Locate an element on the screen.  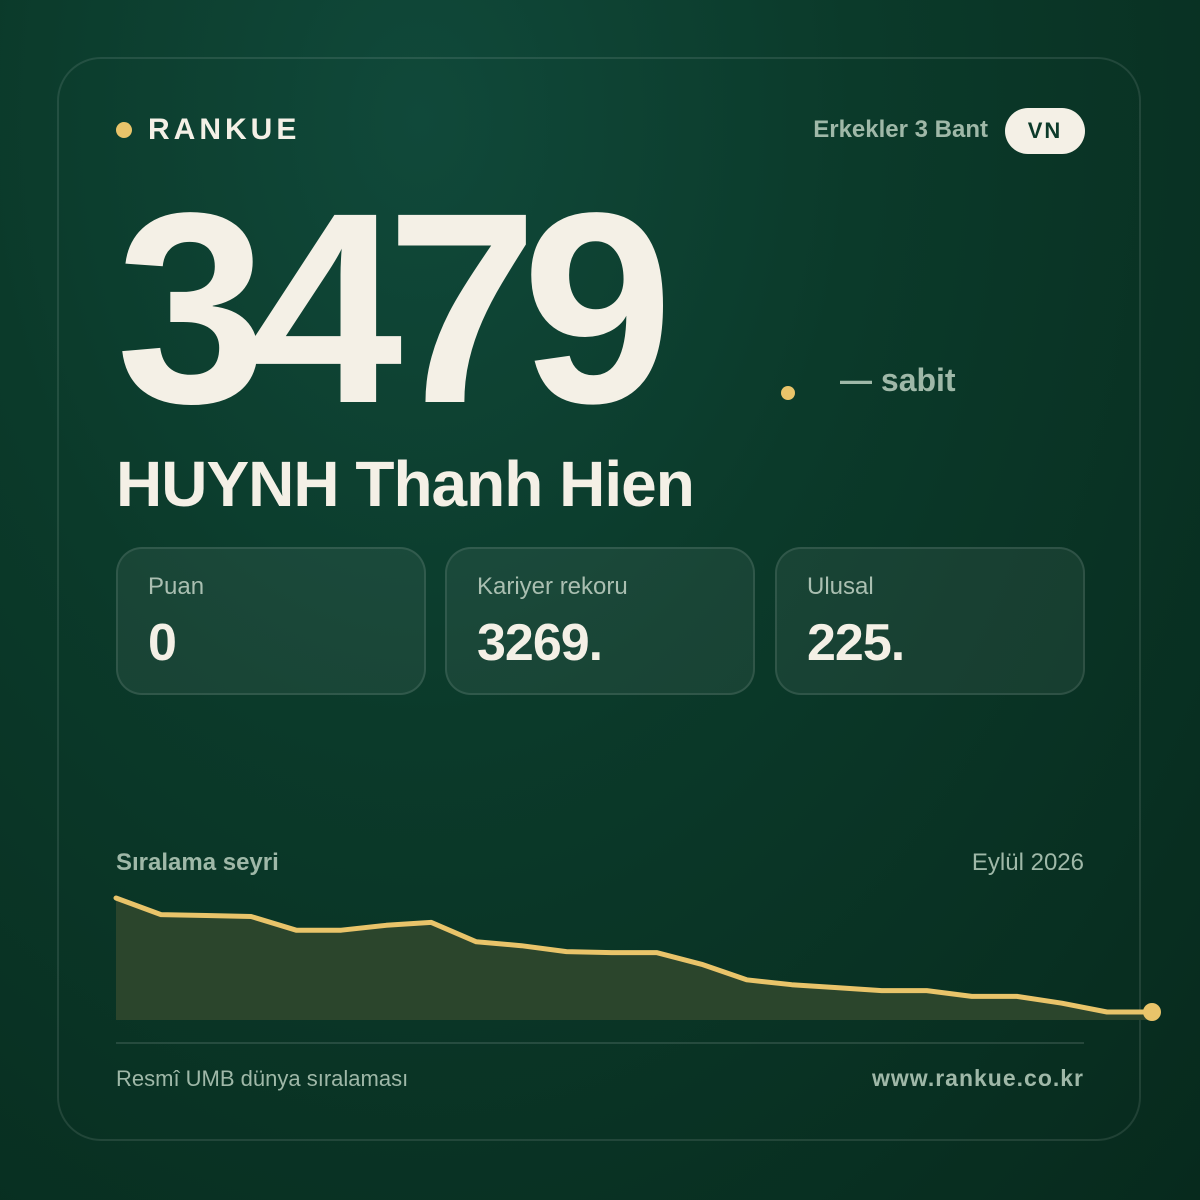
footer-divider is located at coordinates (600, 1043).